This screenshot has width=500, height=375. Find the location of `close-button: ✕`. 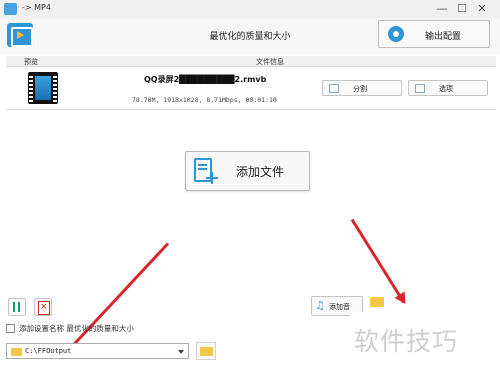

close-button: ✕ is located at coordinates (482, 9).